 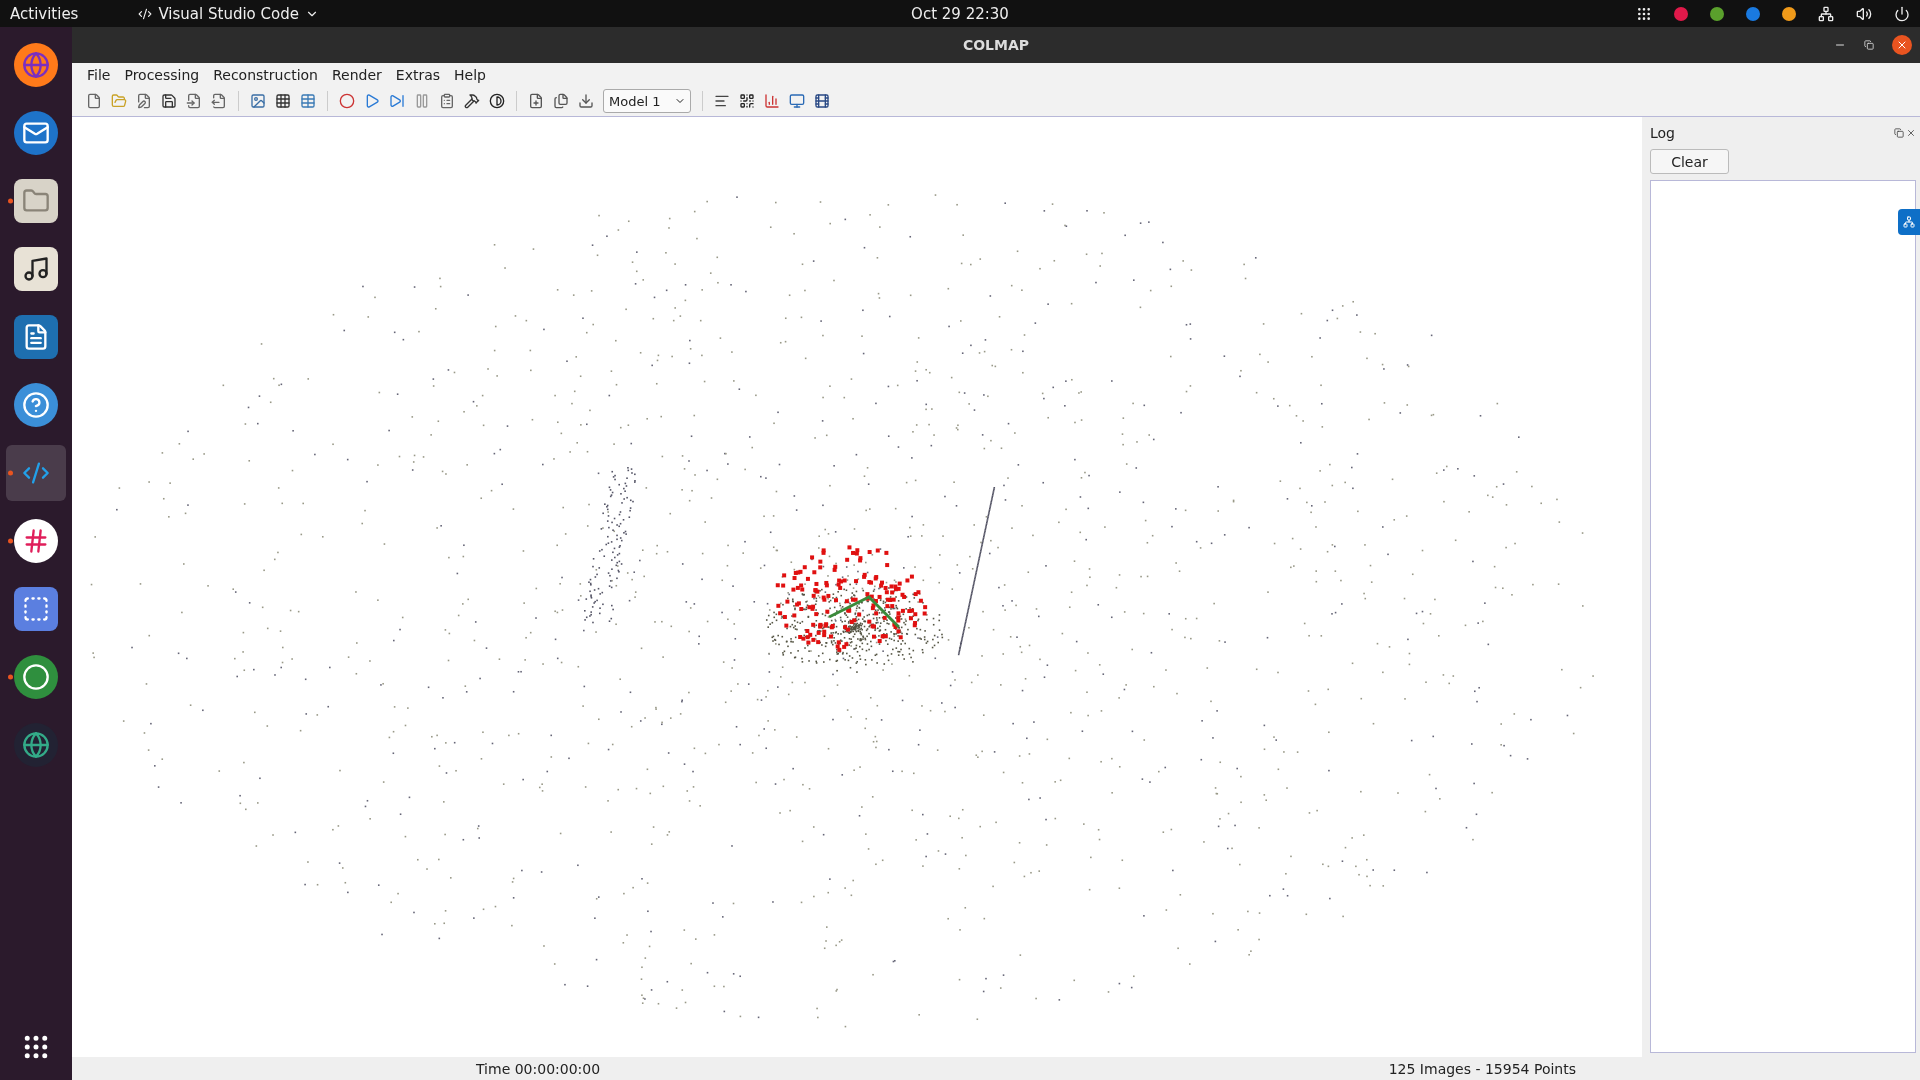 I want to click on menu-item: Reconstruction, so click(x=265, y=74).